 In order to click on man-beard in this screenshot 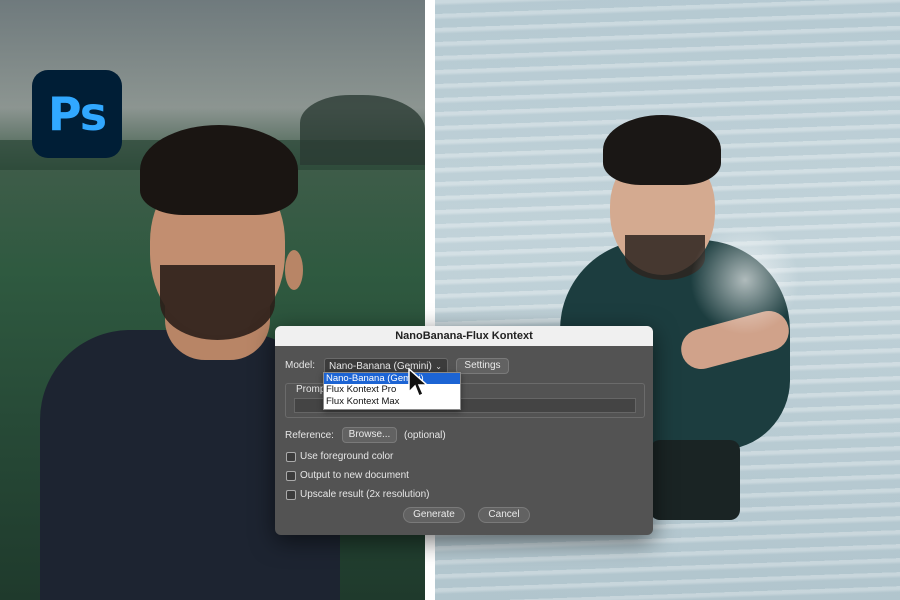, I will do `click(217, 302)`.